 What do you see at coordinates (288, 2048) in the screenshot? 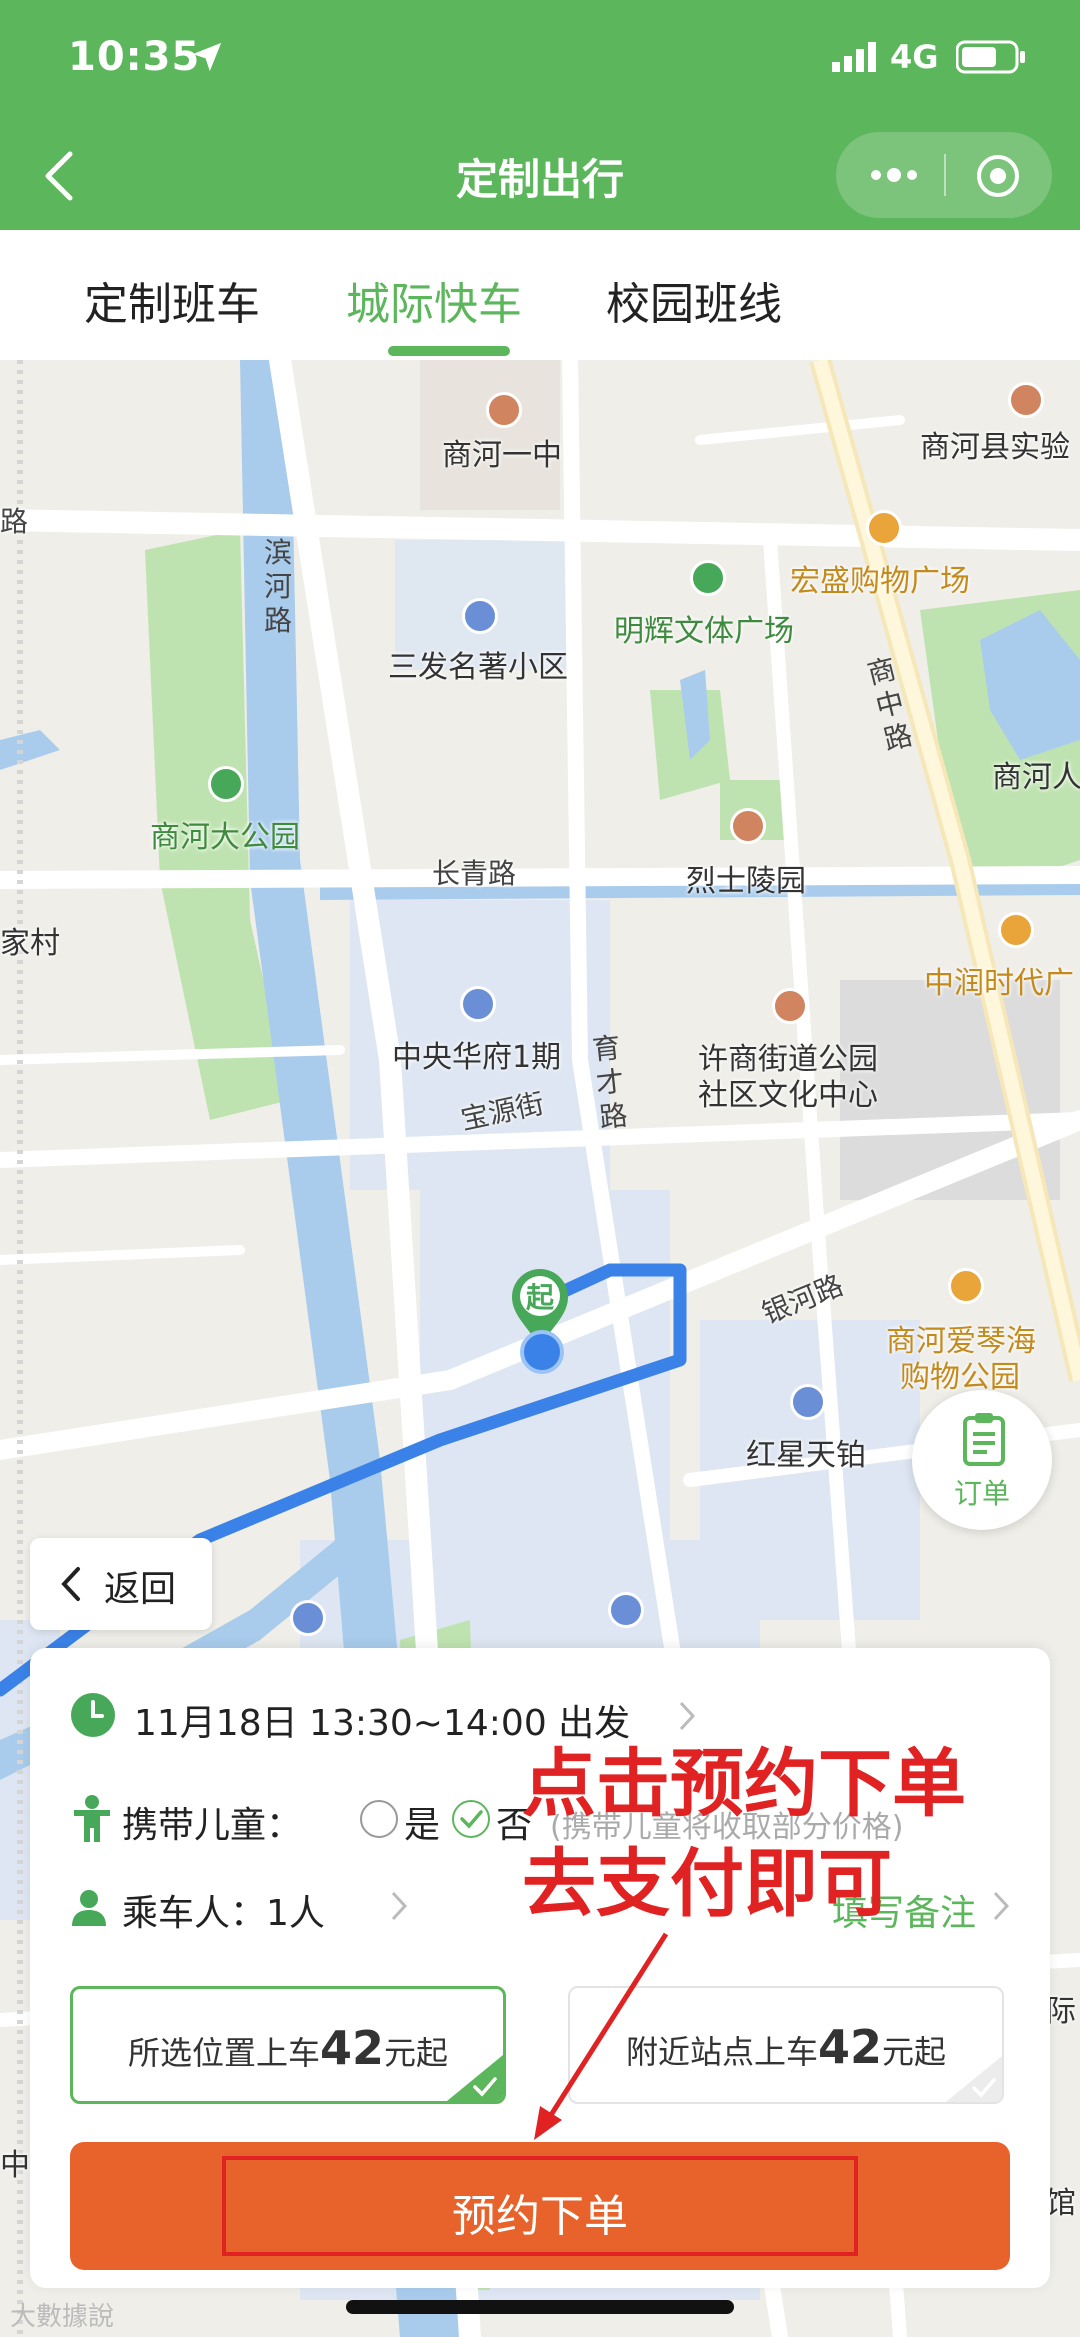
I see `option-text: 所选位置上车42元起` at bounding box center [288, 2048].